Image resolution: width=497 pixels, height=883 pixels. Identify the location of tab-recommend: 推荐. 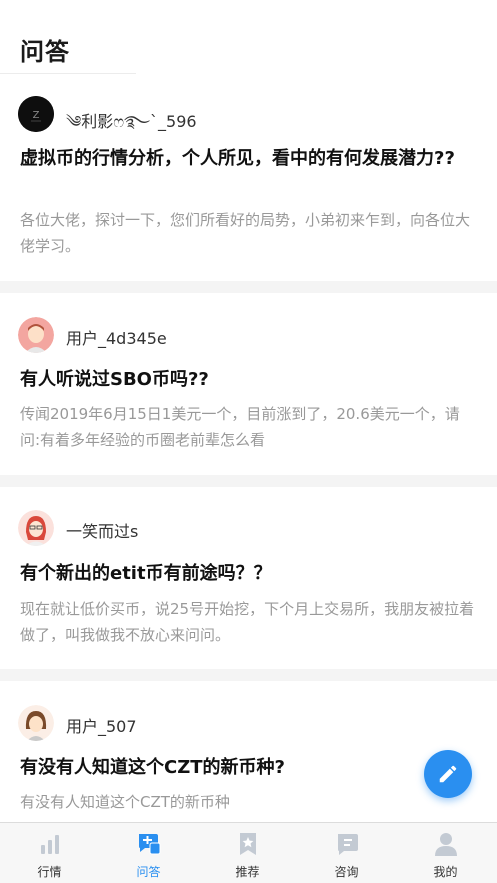
(247, 853).